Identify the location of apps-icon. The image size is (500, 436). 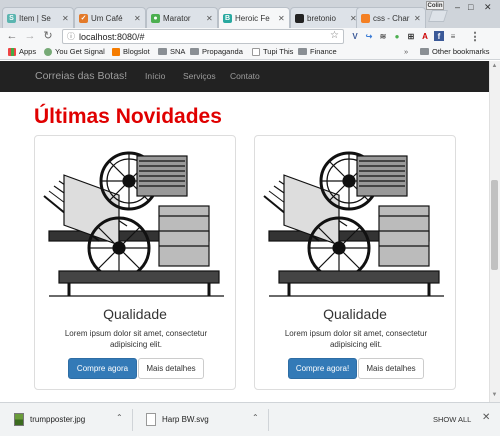
(12, 51).